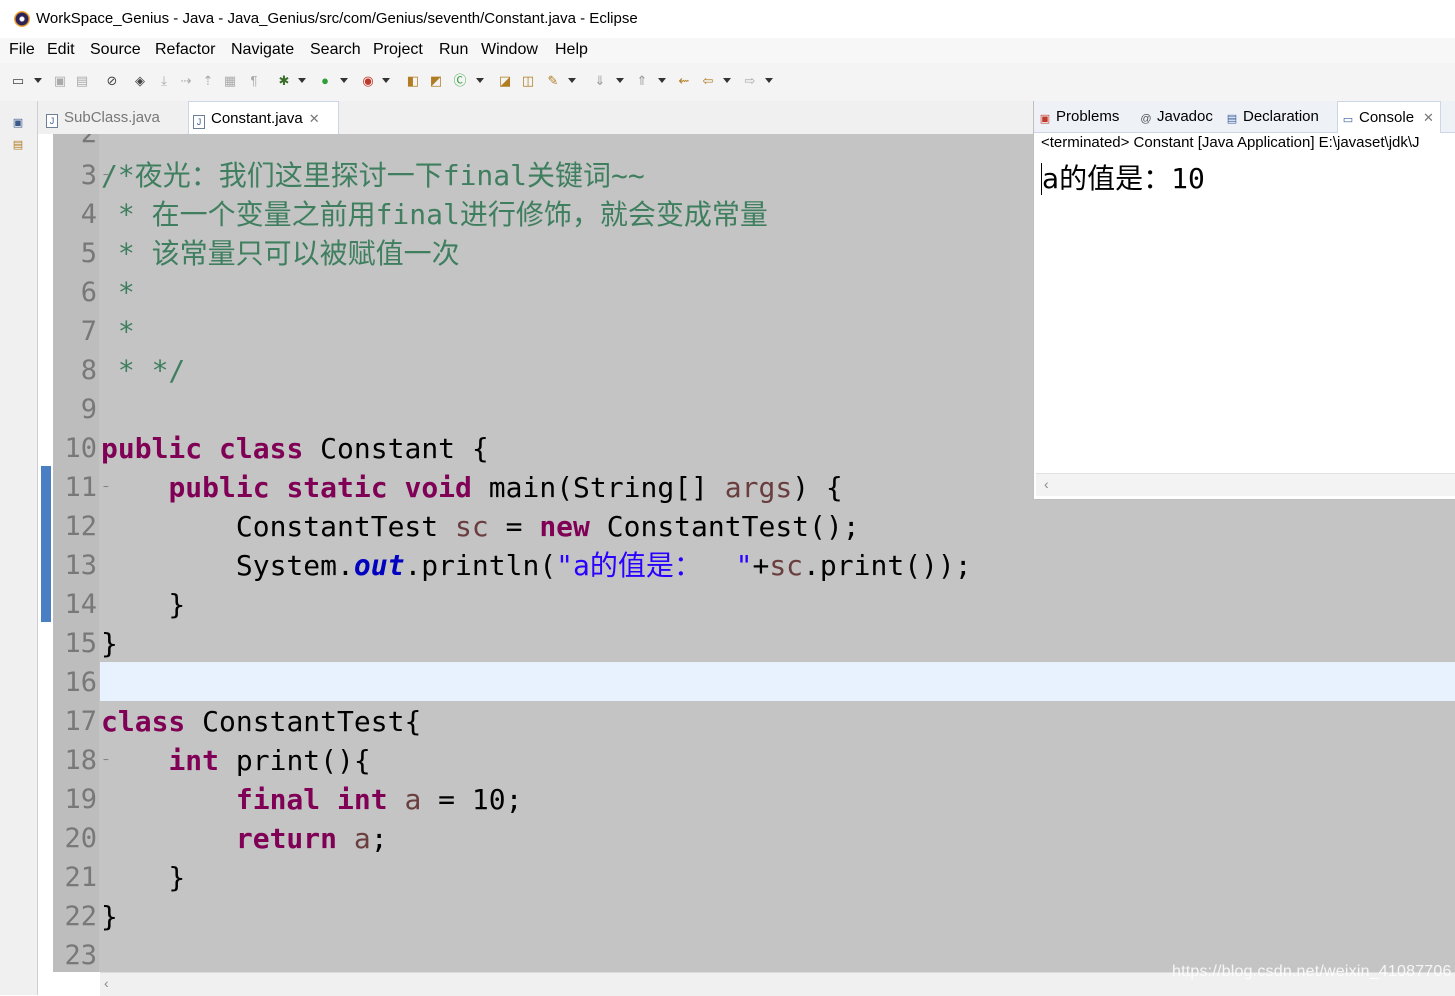 The width and height of the screenshot is (1455, 996). Describe the element at coordinates (103, 117) in the screenshot. I see `tab-subclass-java: J SubClass.java` at that location.